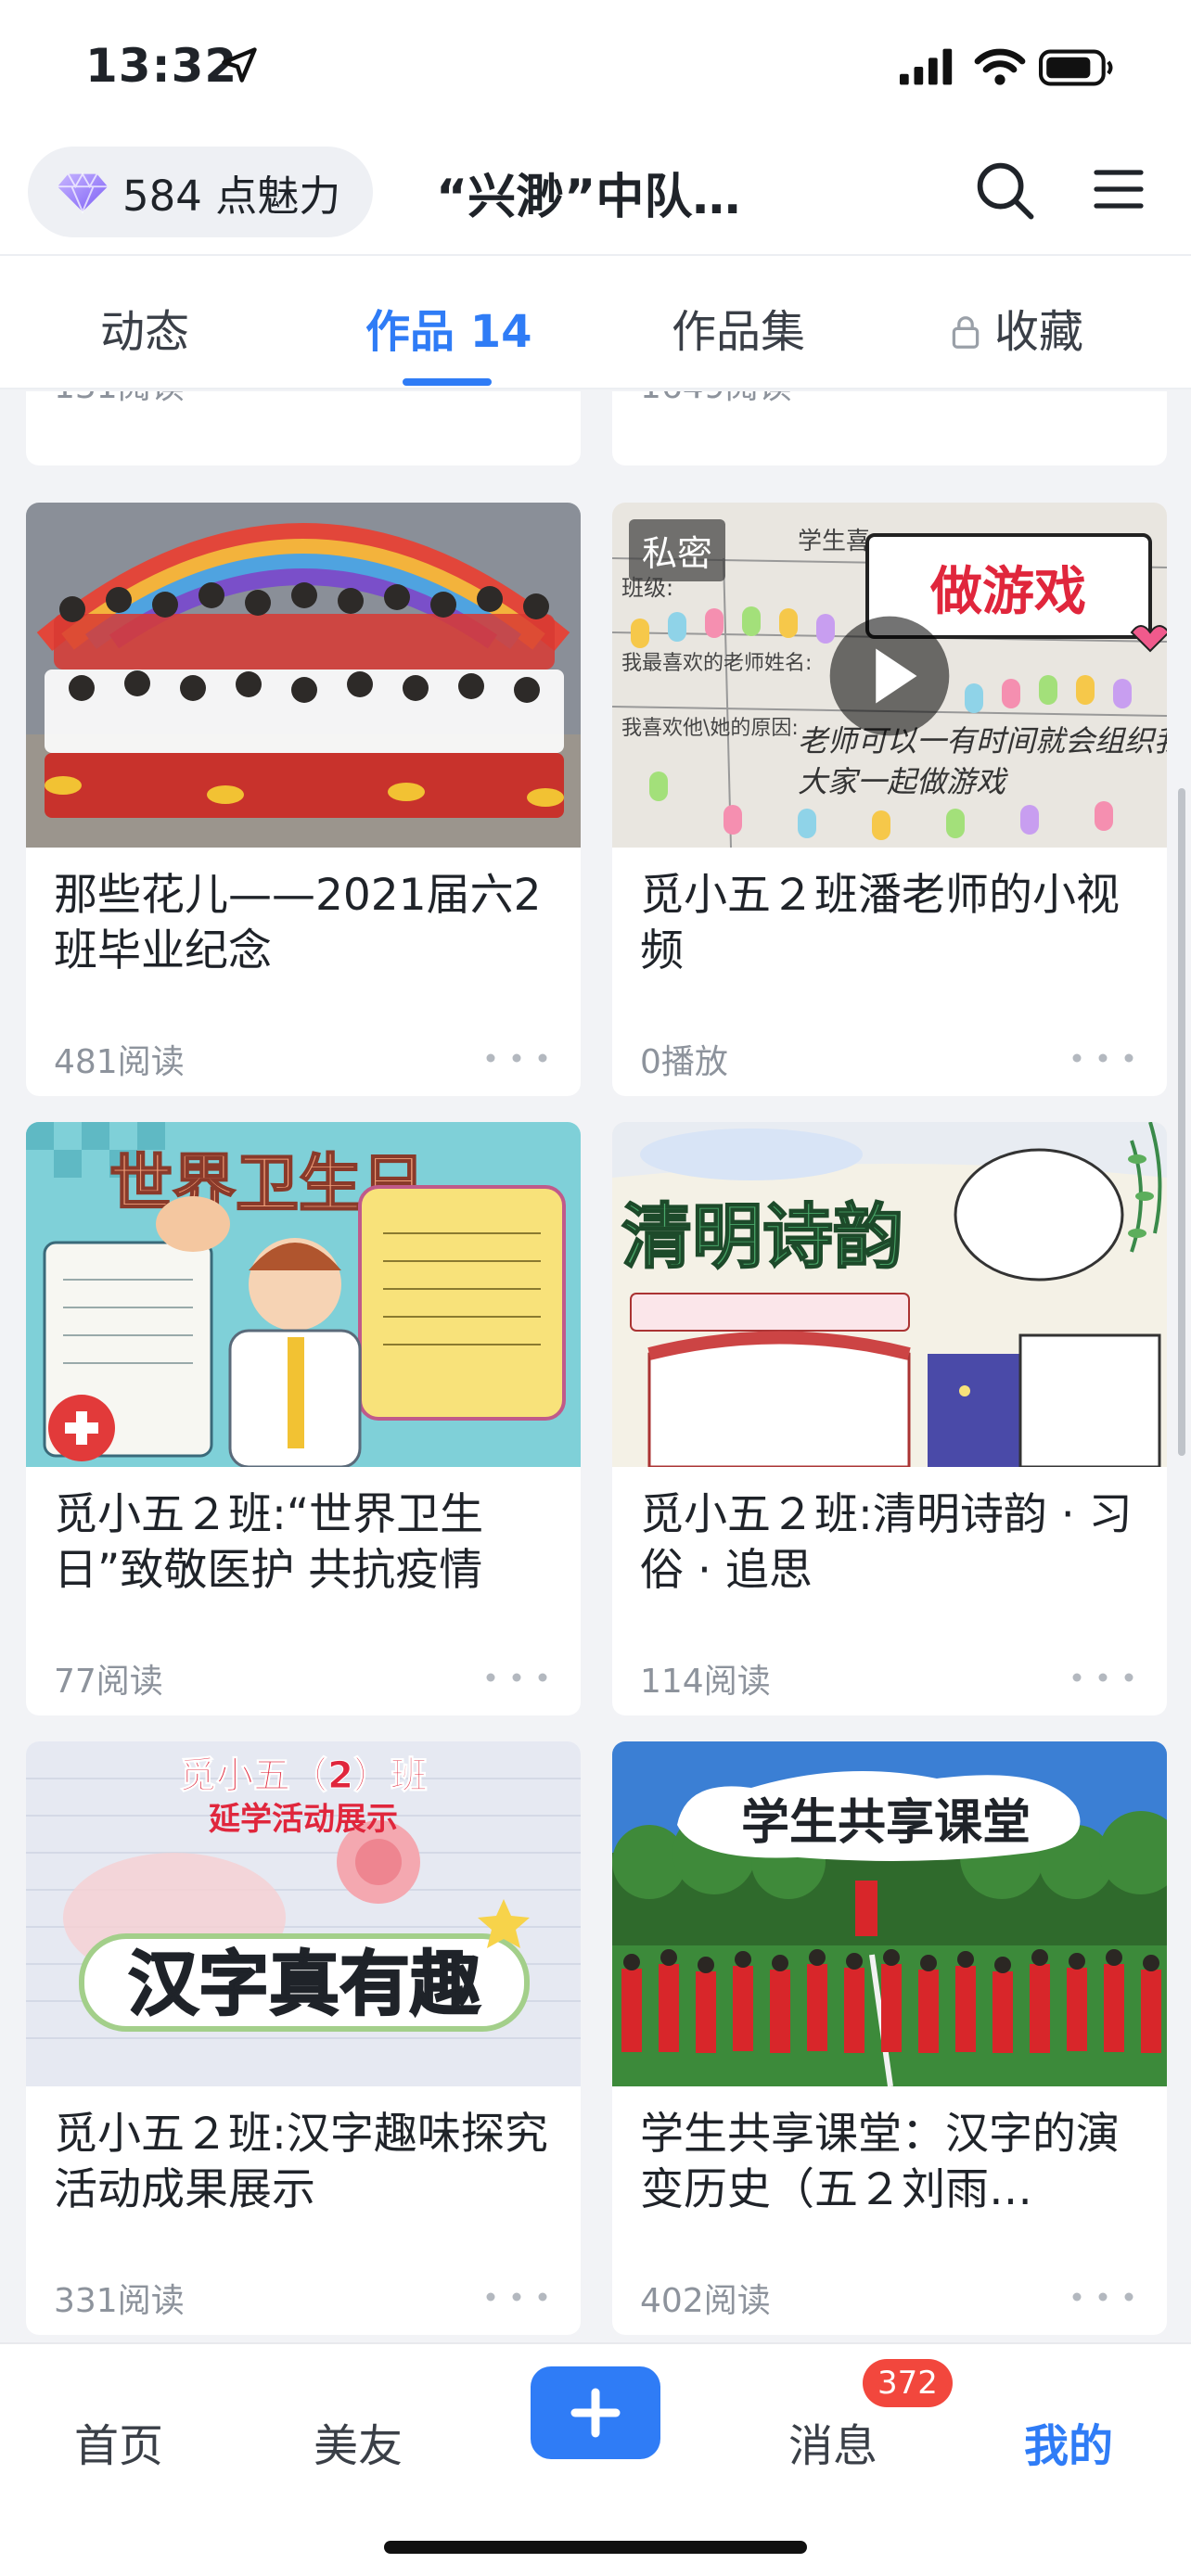 The height and width of the screenshot is (2576, 1191). What do you see at coordinates (889, 676) in the screenshot?
I see `play-icon` at bounding box center [889, 676].